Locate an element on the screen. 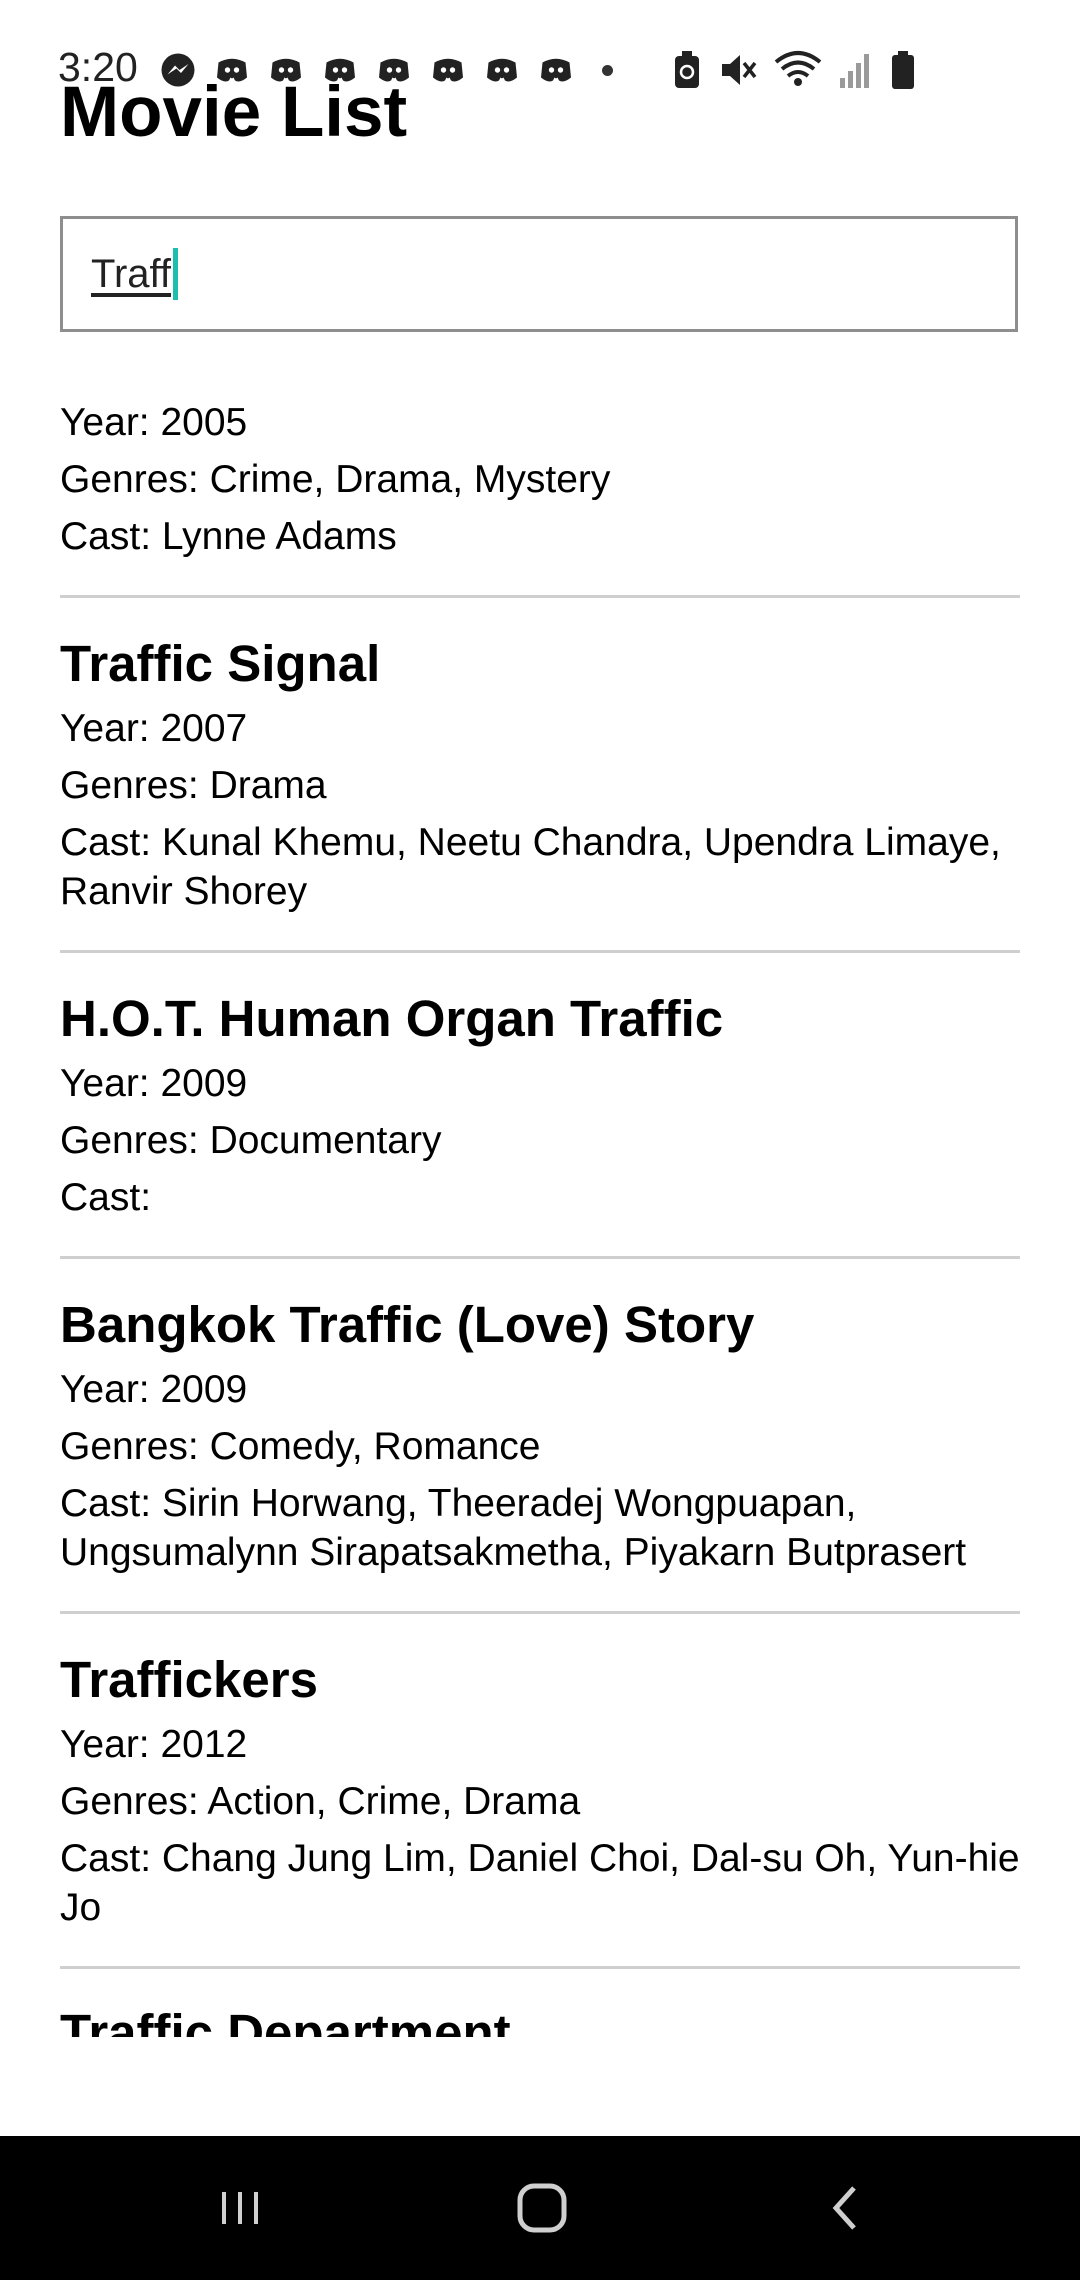 The height and width of the screenshot is (2280, 1080). movie-title: H.O.T. Human Organ Traffic is located at coordinates (392, 1018).